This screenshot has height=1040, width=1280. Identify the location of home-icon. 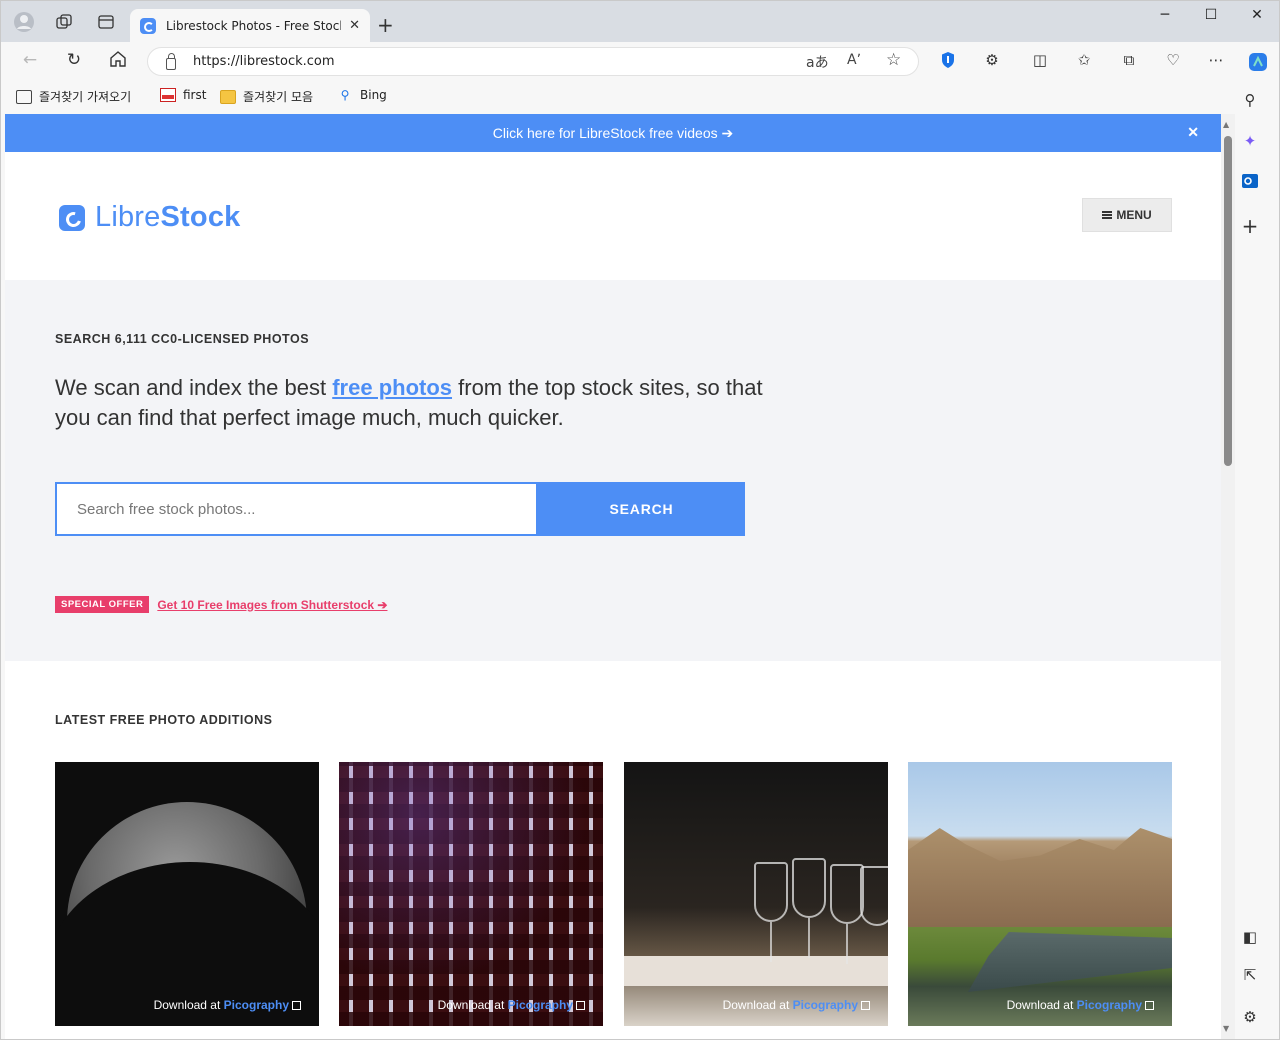
(118, 61).